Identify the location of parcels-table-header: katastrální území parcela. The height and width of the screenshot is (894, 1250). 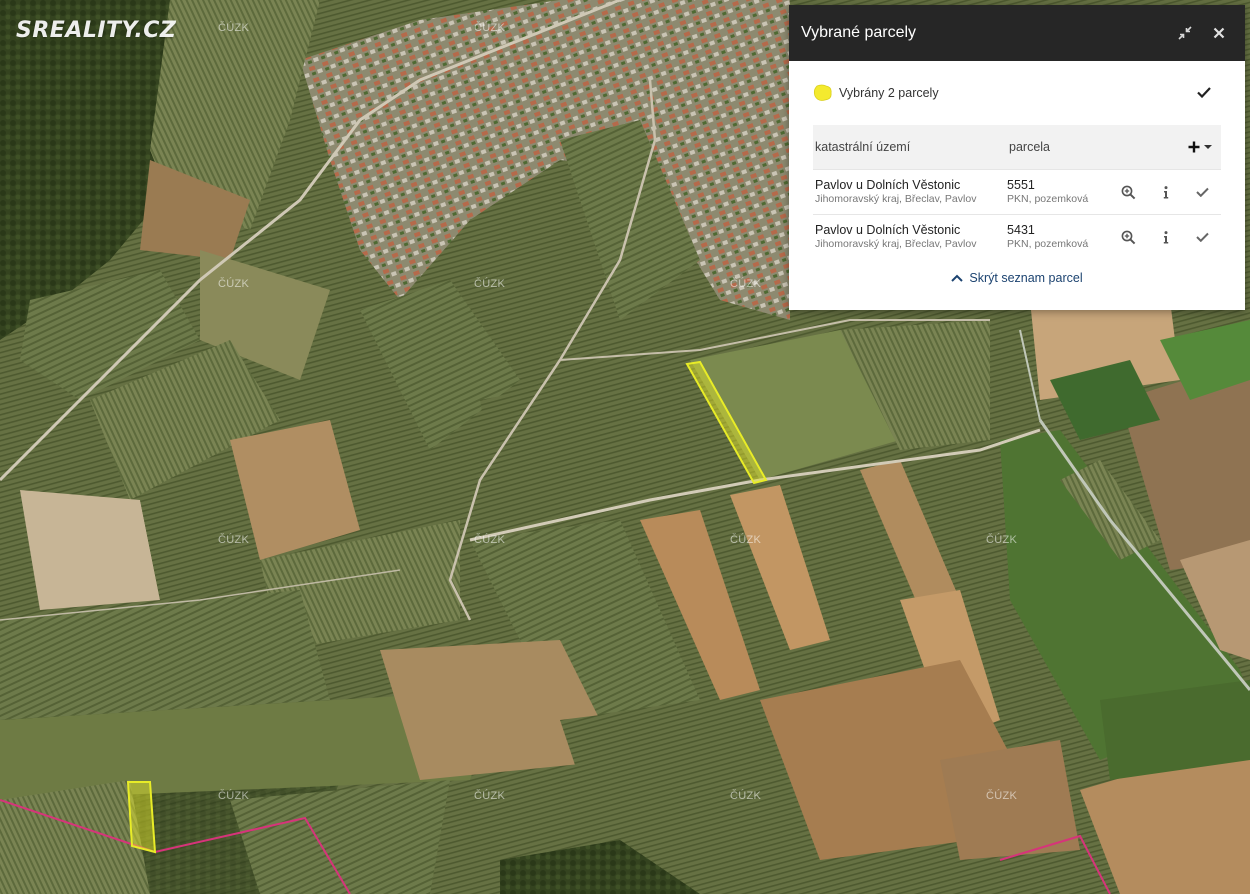
(1017, 147).